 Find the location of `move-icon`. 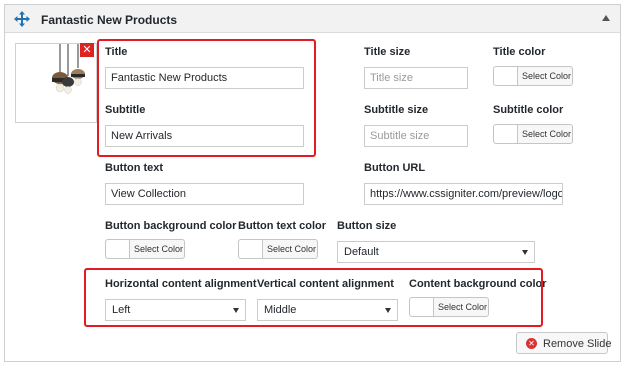

move-icon is located at coordinates (22, 19).